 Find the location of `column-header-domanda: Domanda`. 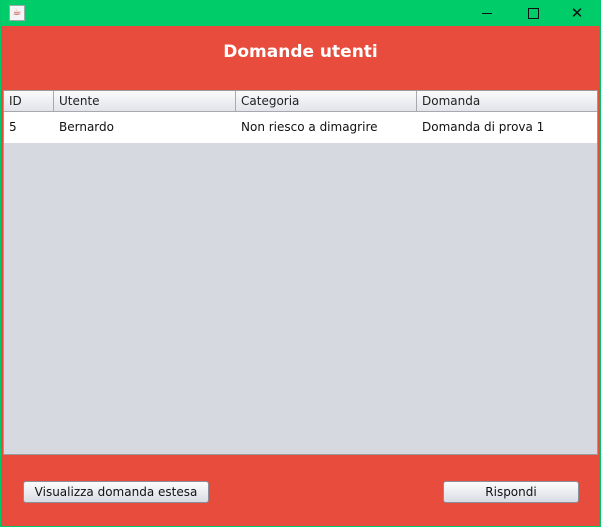

column-header-domanda: Domanda is located at coordinates (507, 101).